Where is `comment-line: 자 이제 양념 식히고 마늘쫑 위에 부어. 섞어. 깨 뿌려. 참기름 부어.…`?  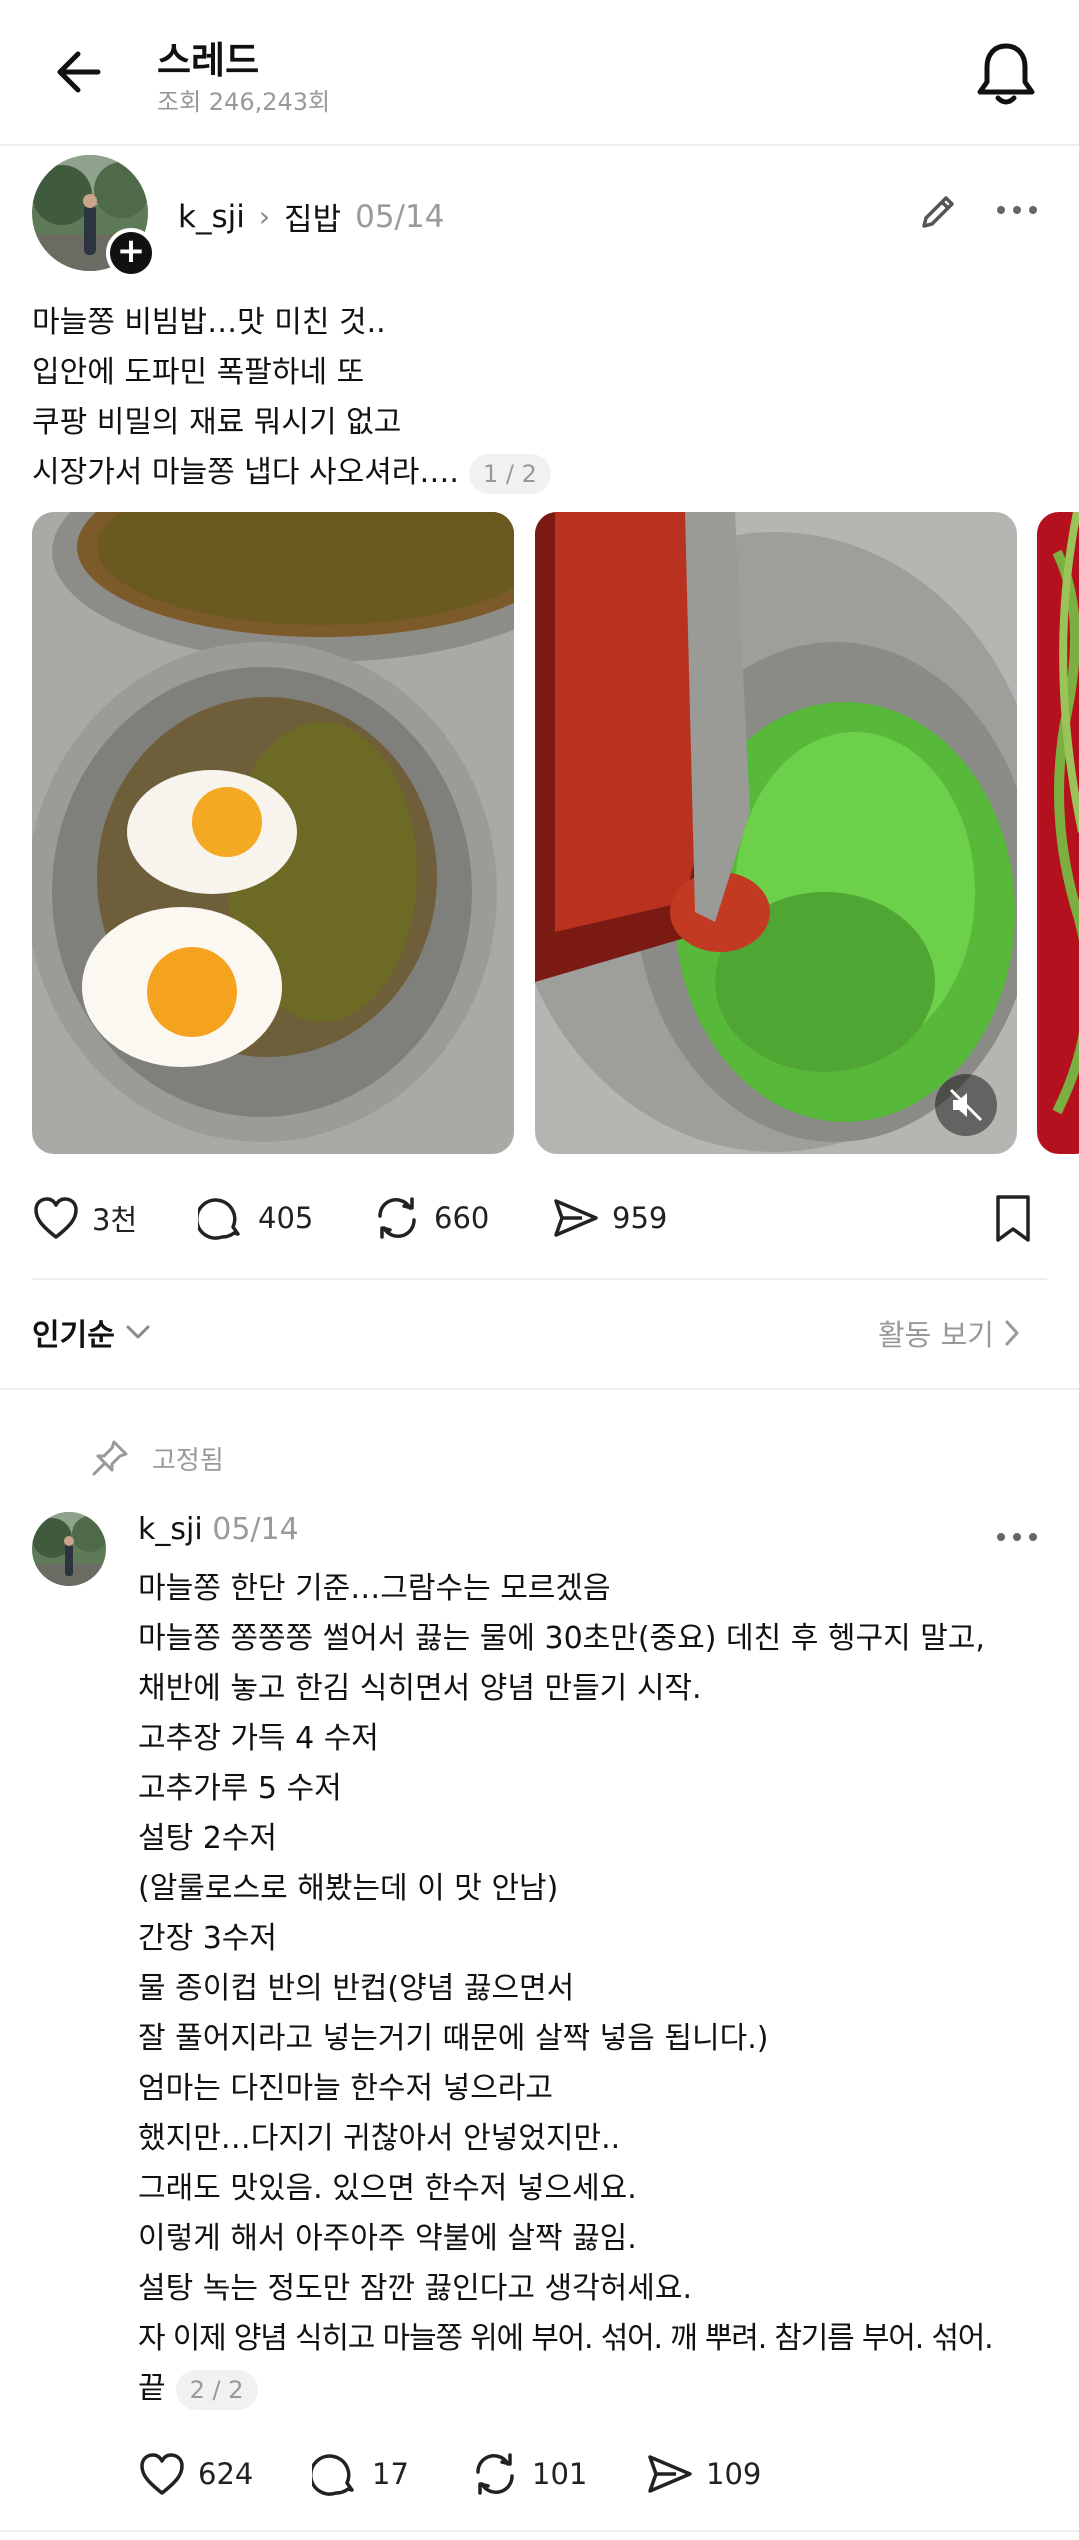 comment-line: 자 이제 양념 식히고 마늘쫑 위에 부어. 섞어. 깨 뿌려. 참기름 부어.… is located at coordinates (566, 2338).